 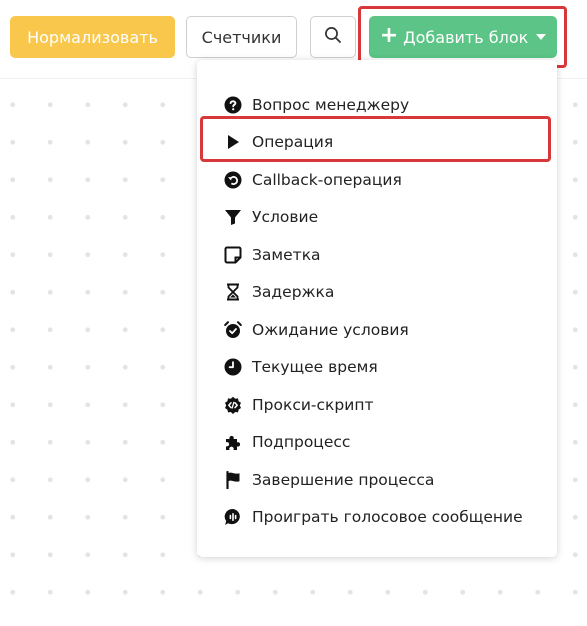 What do you see at coordinates (377, 218) in the screenshot?
I see `menu-item-condition: Условие` at bounding box center [377, 218].